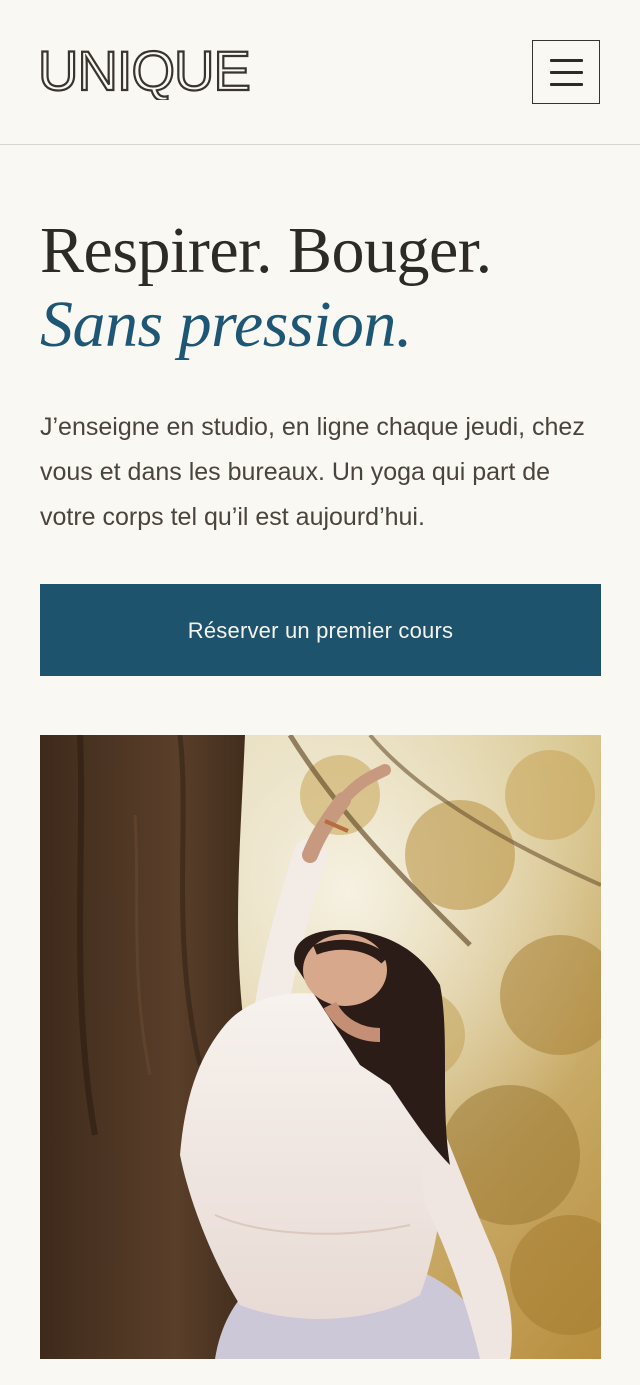 The width and height of the screenshot is (640, 1385). I want to click on logo-wordmark: UNIQUE, so click(144, 69).